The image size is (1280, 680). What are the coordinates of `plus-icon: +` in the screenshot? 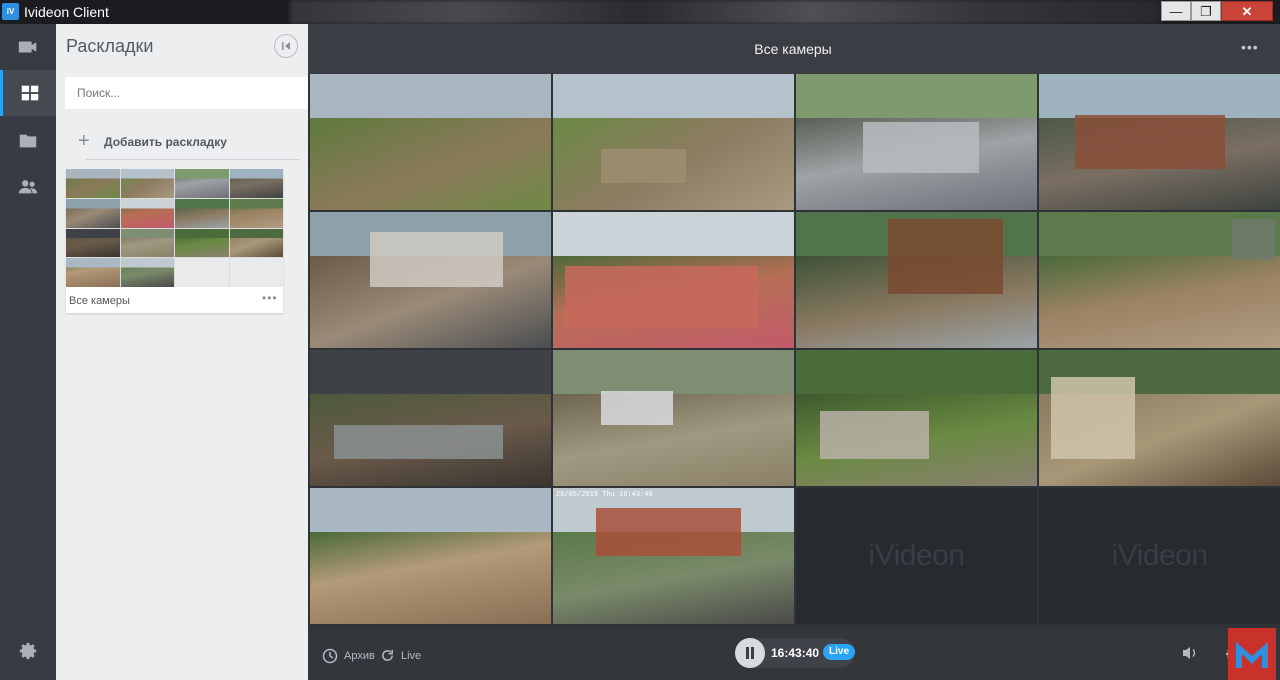 It's located at (84, 141).